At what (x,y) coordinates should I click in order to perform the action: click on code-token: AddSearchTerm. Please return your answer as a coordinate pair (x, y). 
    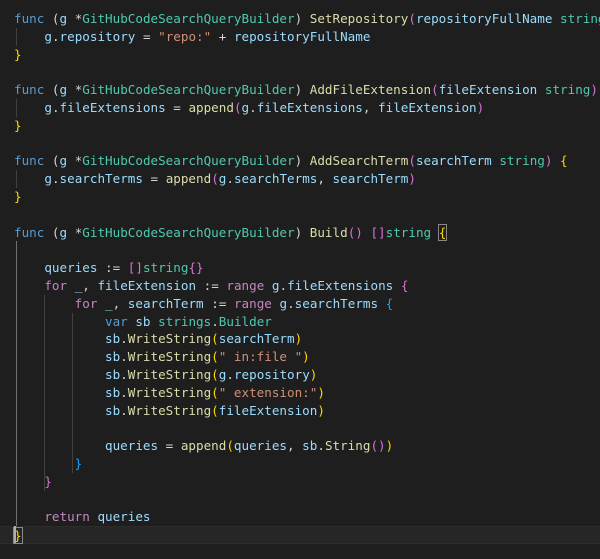
    Looking at the image, I should click on (359, 161).